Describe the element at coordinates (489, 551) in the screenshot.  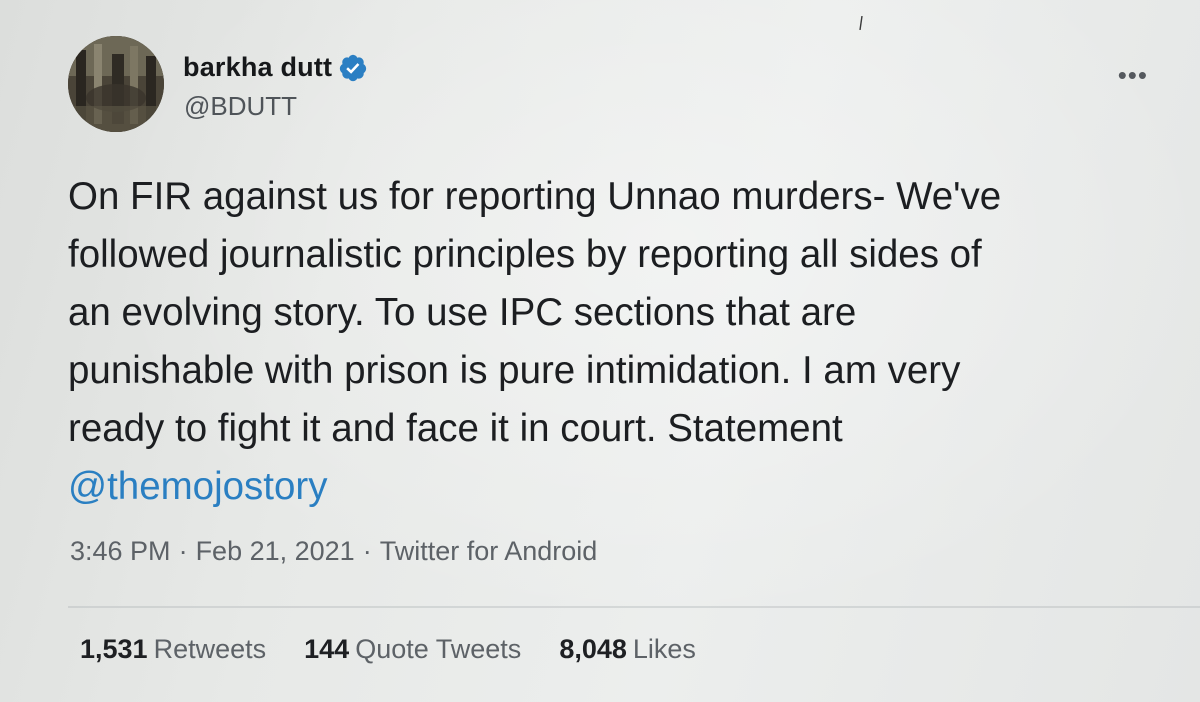
I see `tweet-source: Twitter for Android` at that location.